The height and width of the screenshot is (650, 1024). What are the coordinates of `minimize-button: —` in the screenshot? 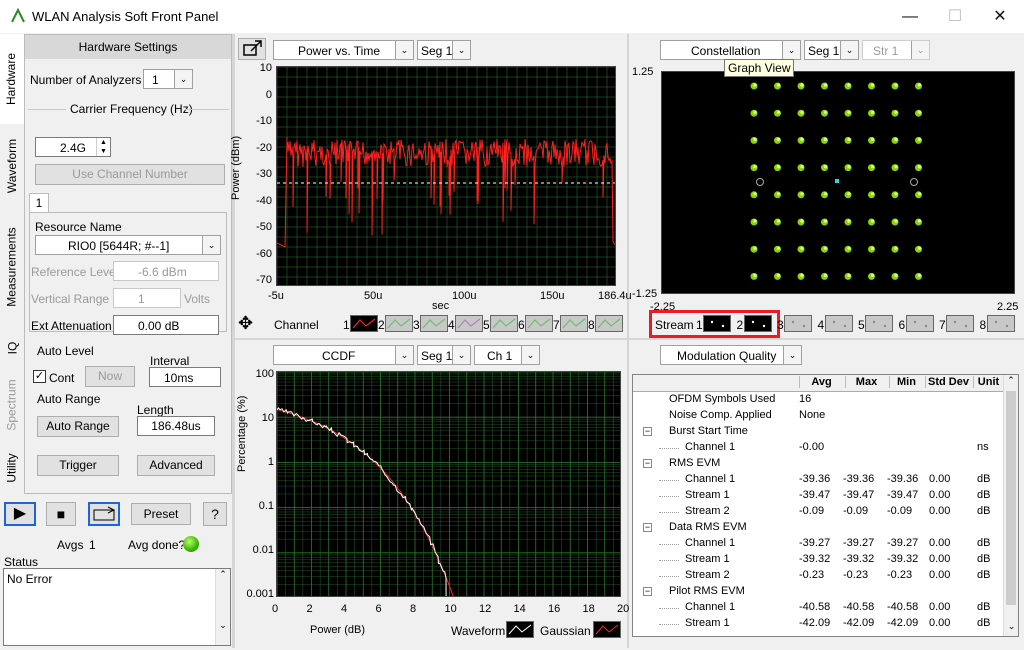 It's located at (910, 17).